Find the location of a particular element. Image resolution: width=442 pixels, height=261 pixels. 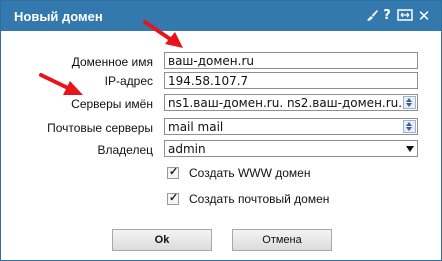

create-mail-checkbox: ✓ is located at coordinates (173, 198).